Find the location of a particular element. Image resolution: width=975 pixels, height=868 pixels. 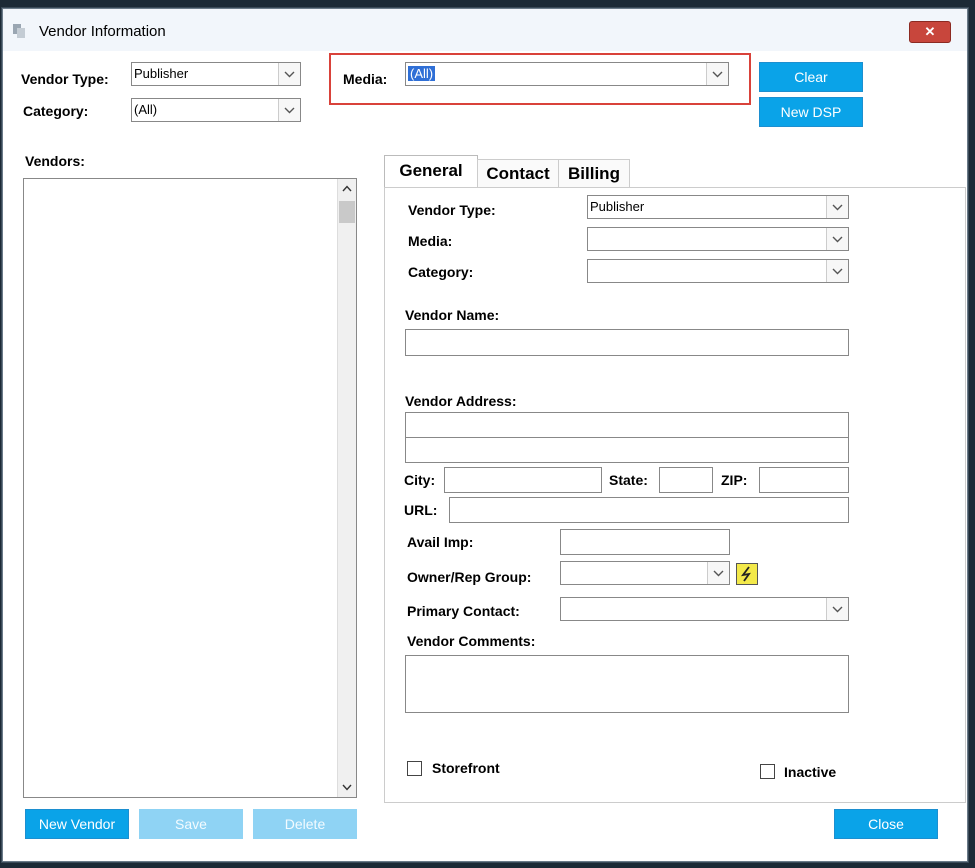

media-filter-label: Media: is located at coordinates (365, 79).